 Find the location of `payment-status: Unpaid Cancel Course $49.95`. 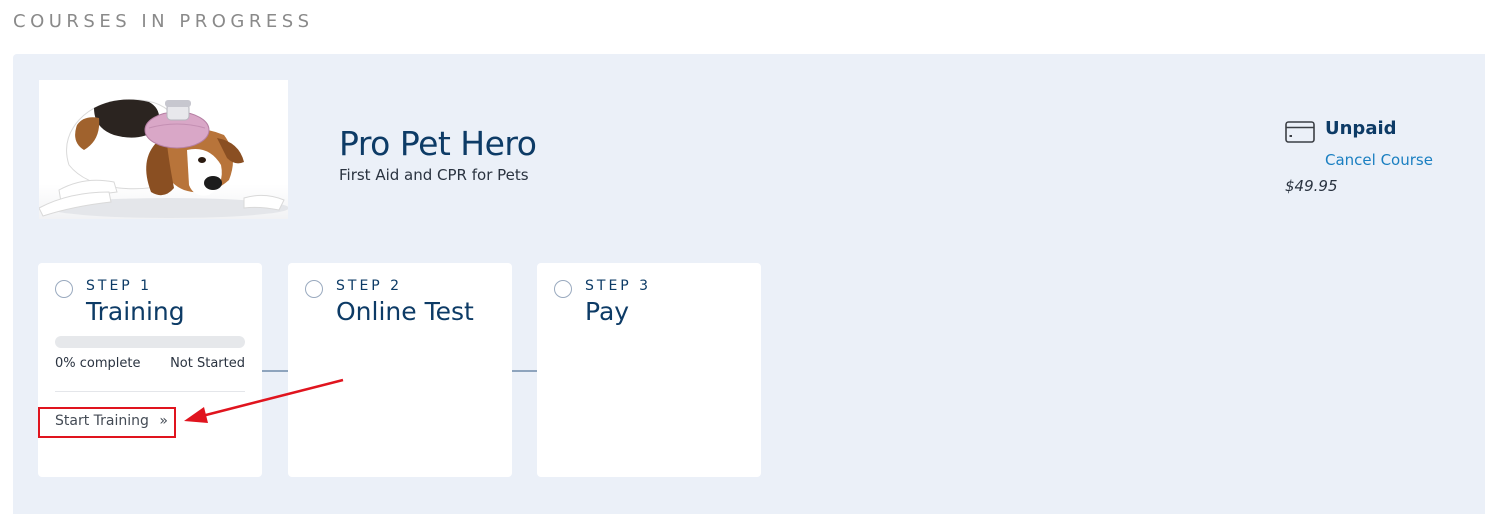

payment-status: Unpaid Cancel Course $49.95 is located at coordinates (1385, 163).